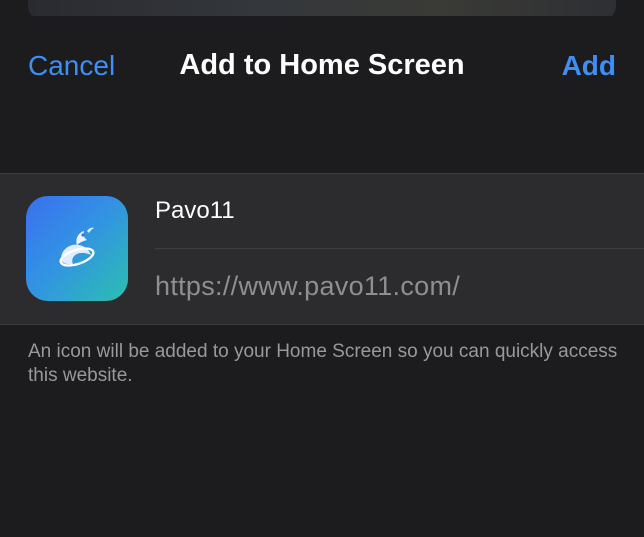 The width and height of the screenshot is (644, 537). I want to click on card-bottom-divider, so click(322, 324).